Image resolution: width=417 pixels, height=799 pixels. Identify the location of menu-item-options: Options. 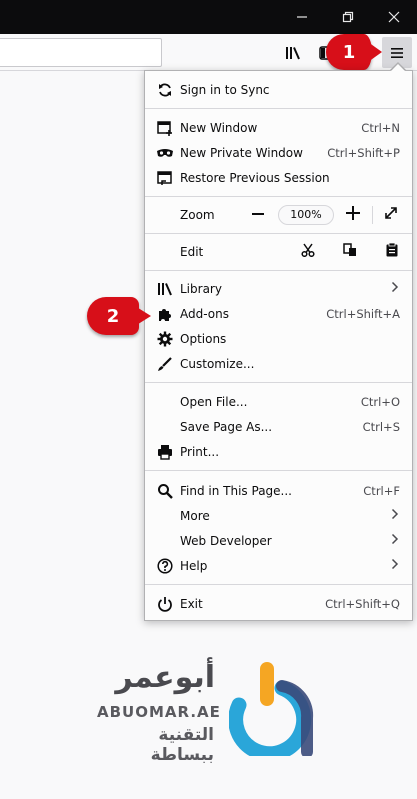
(278, 338).